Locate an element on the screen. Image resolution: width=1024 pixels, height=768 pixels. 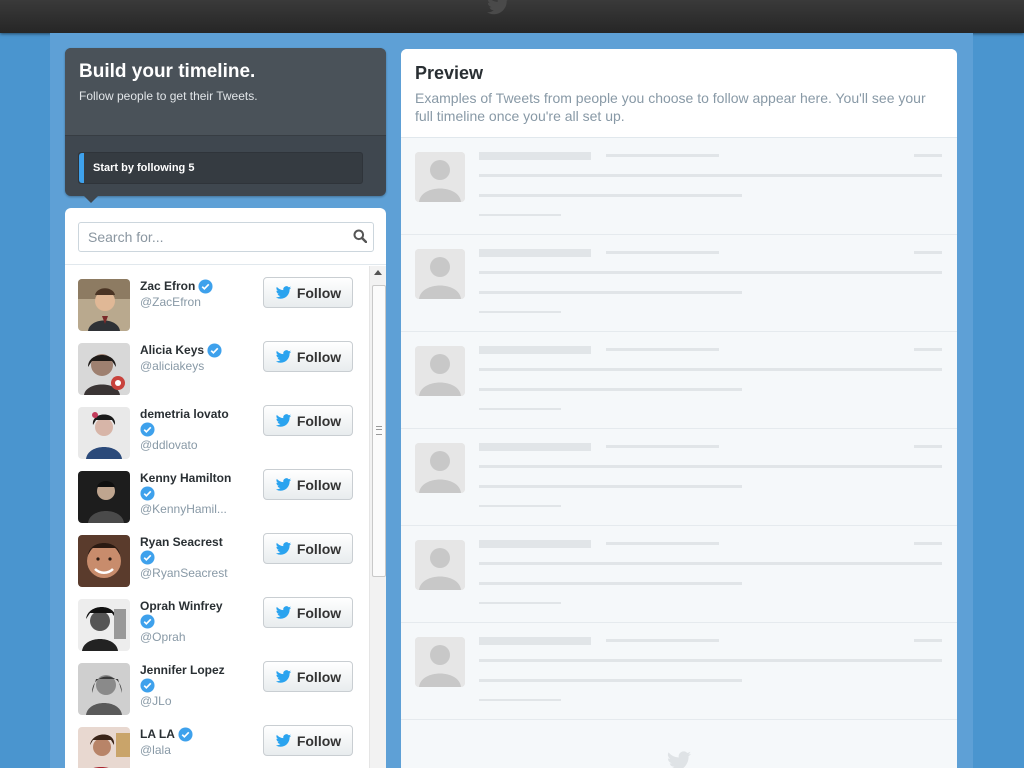
list-item: demetria lovato @ddlovato Follow is located at coordinates (221, 438).